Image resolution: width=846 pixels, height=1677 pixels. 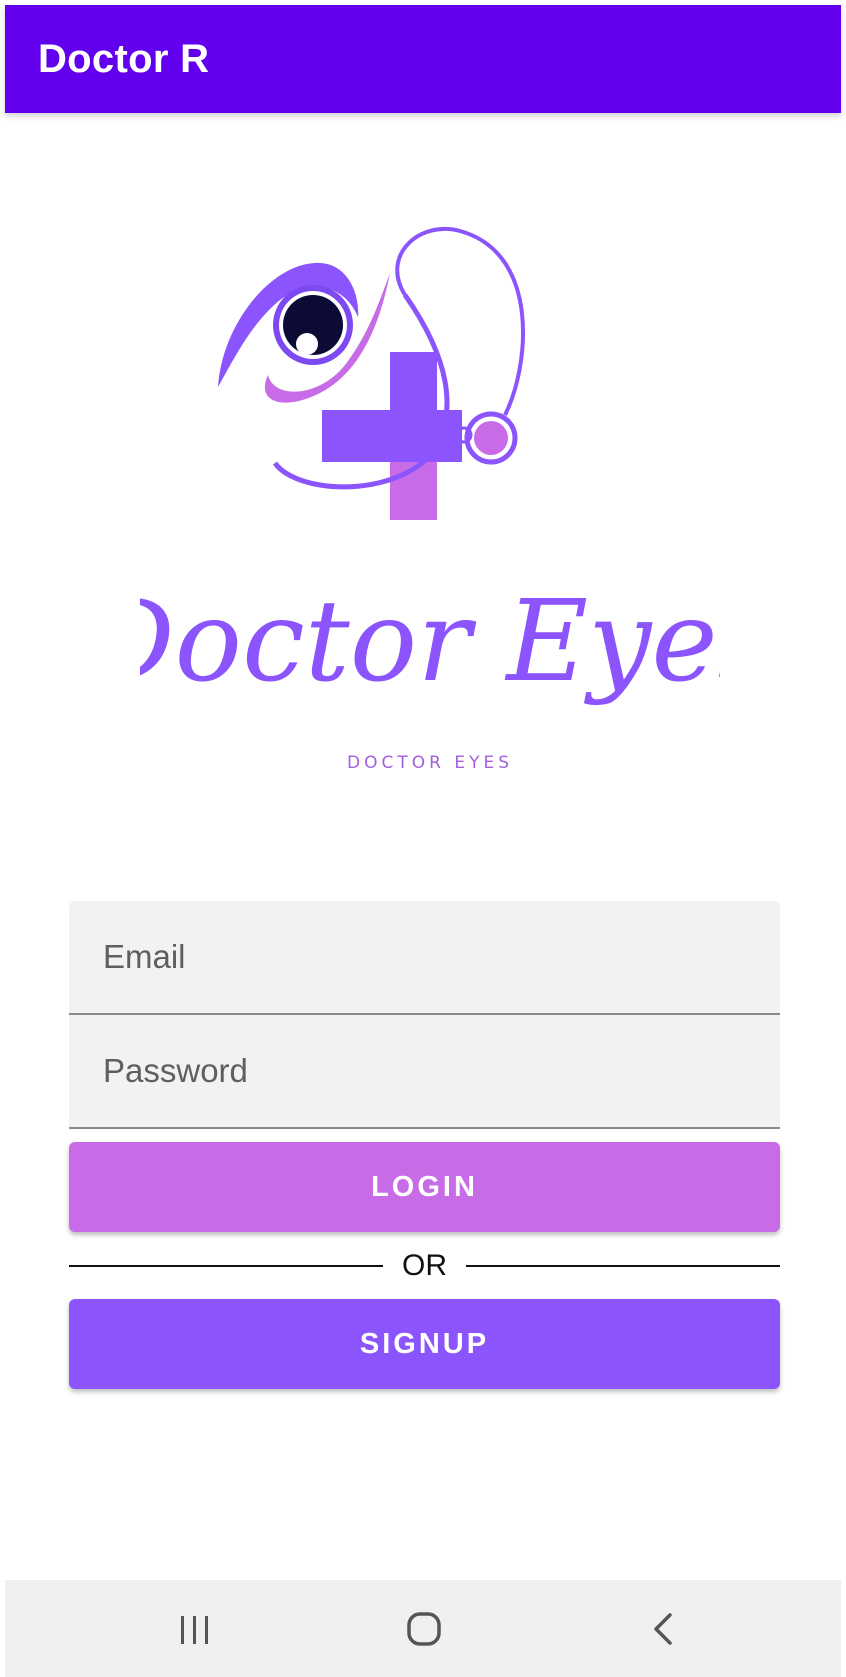 I want to click on recents-button, so click(x=195, y=1630).